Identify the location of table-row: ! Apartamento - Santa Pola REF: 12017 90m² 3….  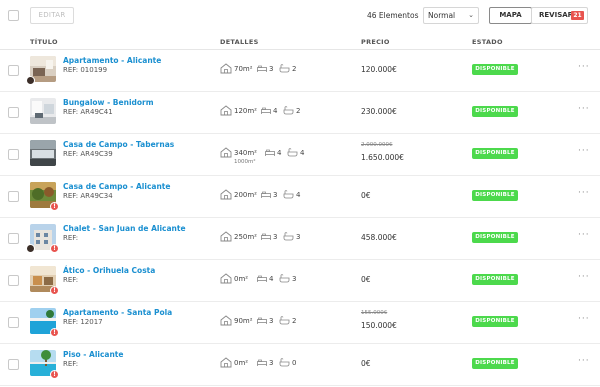
(300, 323).